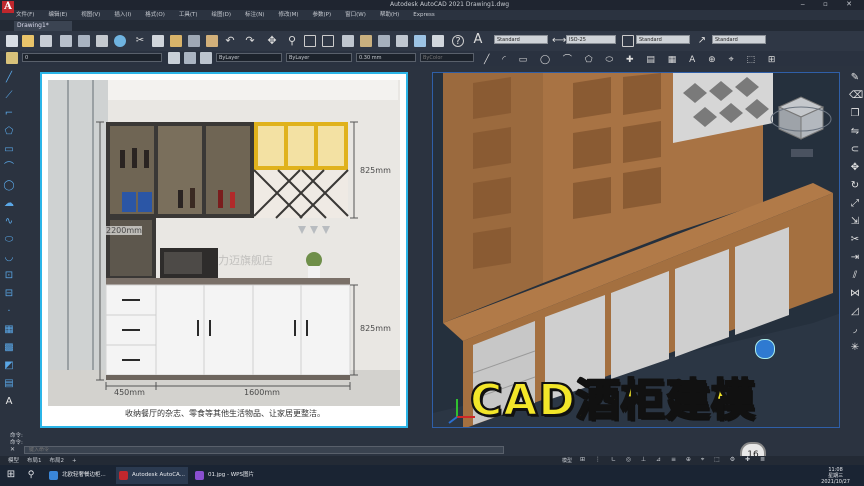 The image size is (864, 486). Describe the element at coordinates (122, 14) in the screenshot. I see `menu-insert: 插入(I)` at that location.